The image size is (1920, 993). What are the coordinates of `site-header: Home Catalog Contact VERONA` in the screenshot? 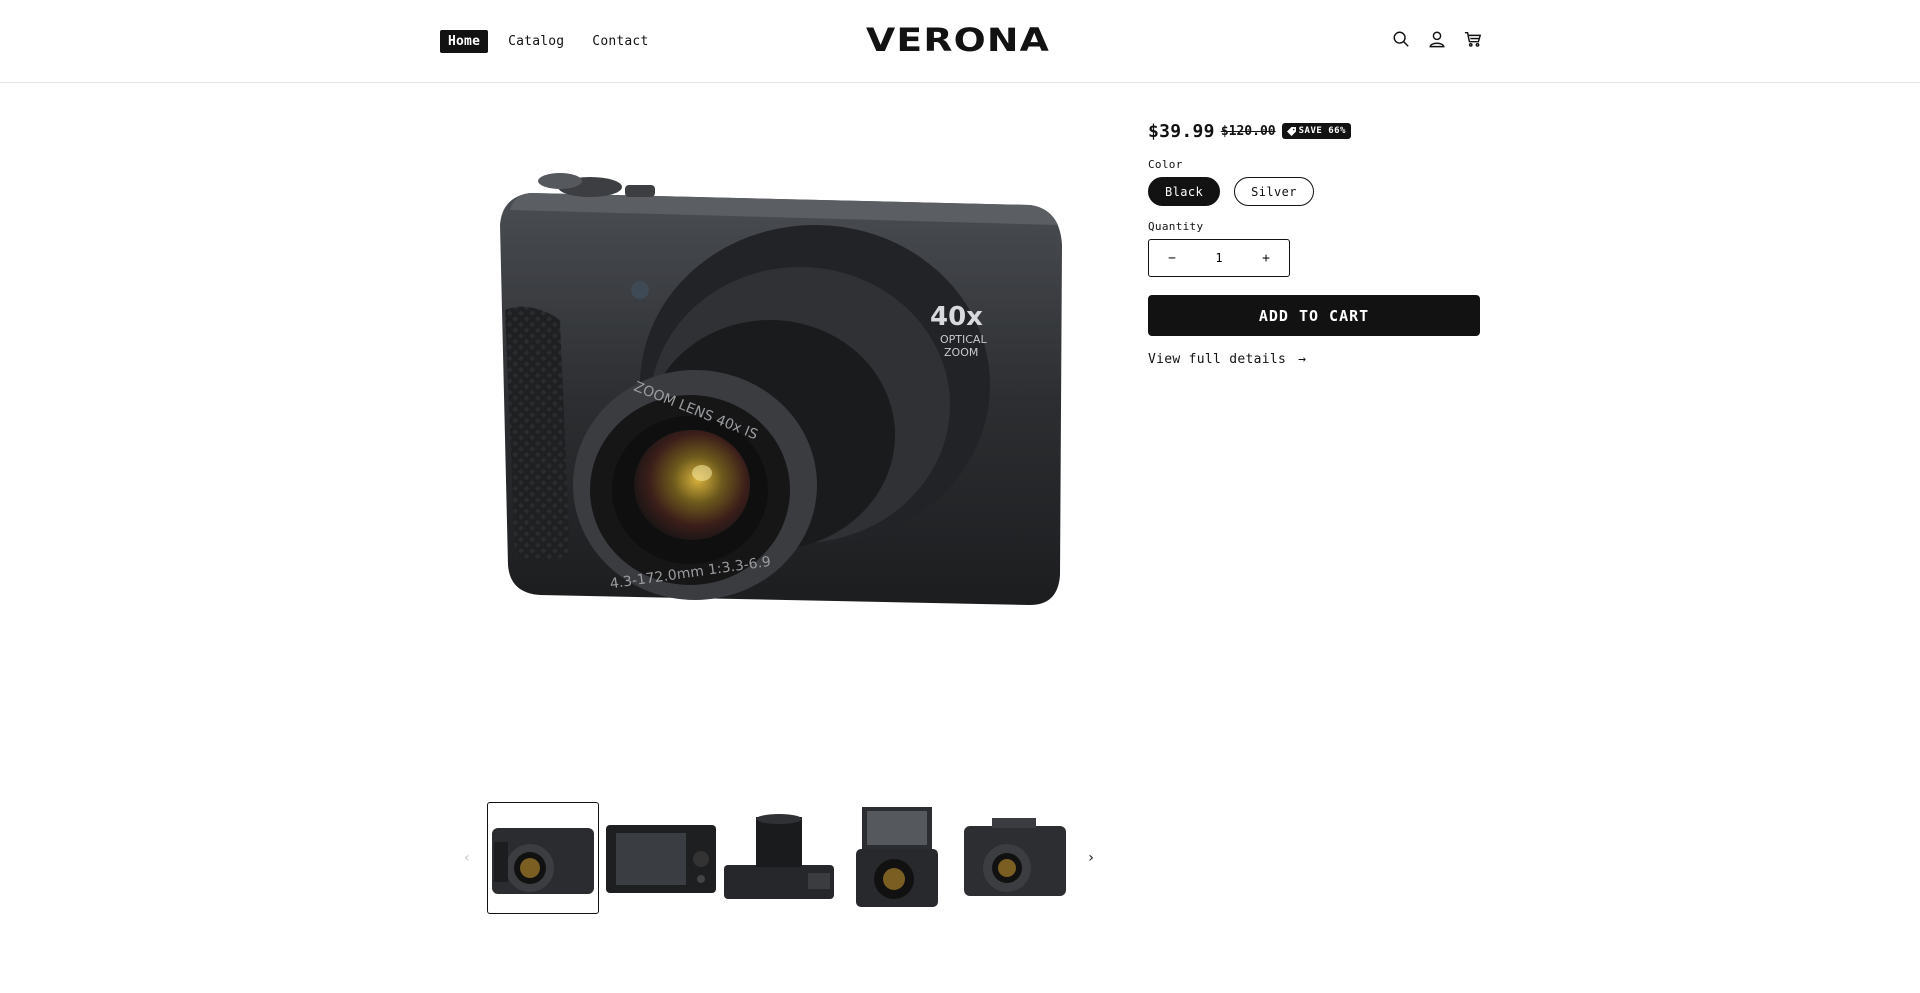 It's located at (960, 41).